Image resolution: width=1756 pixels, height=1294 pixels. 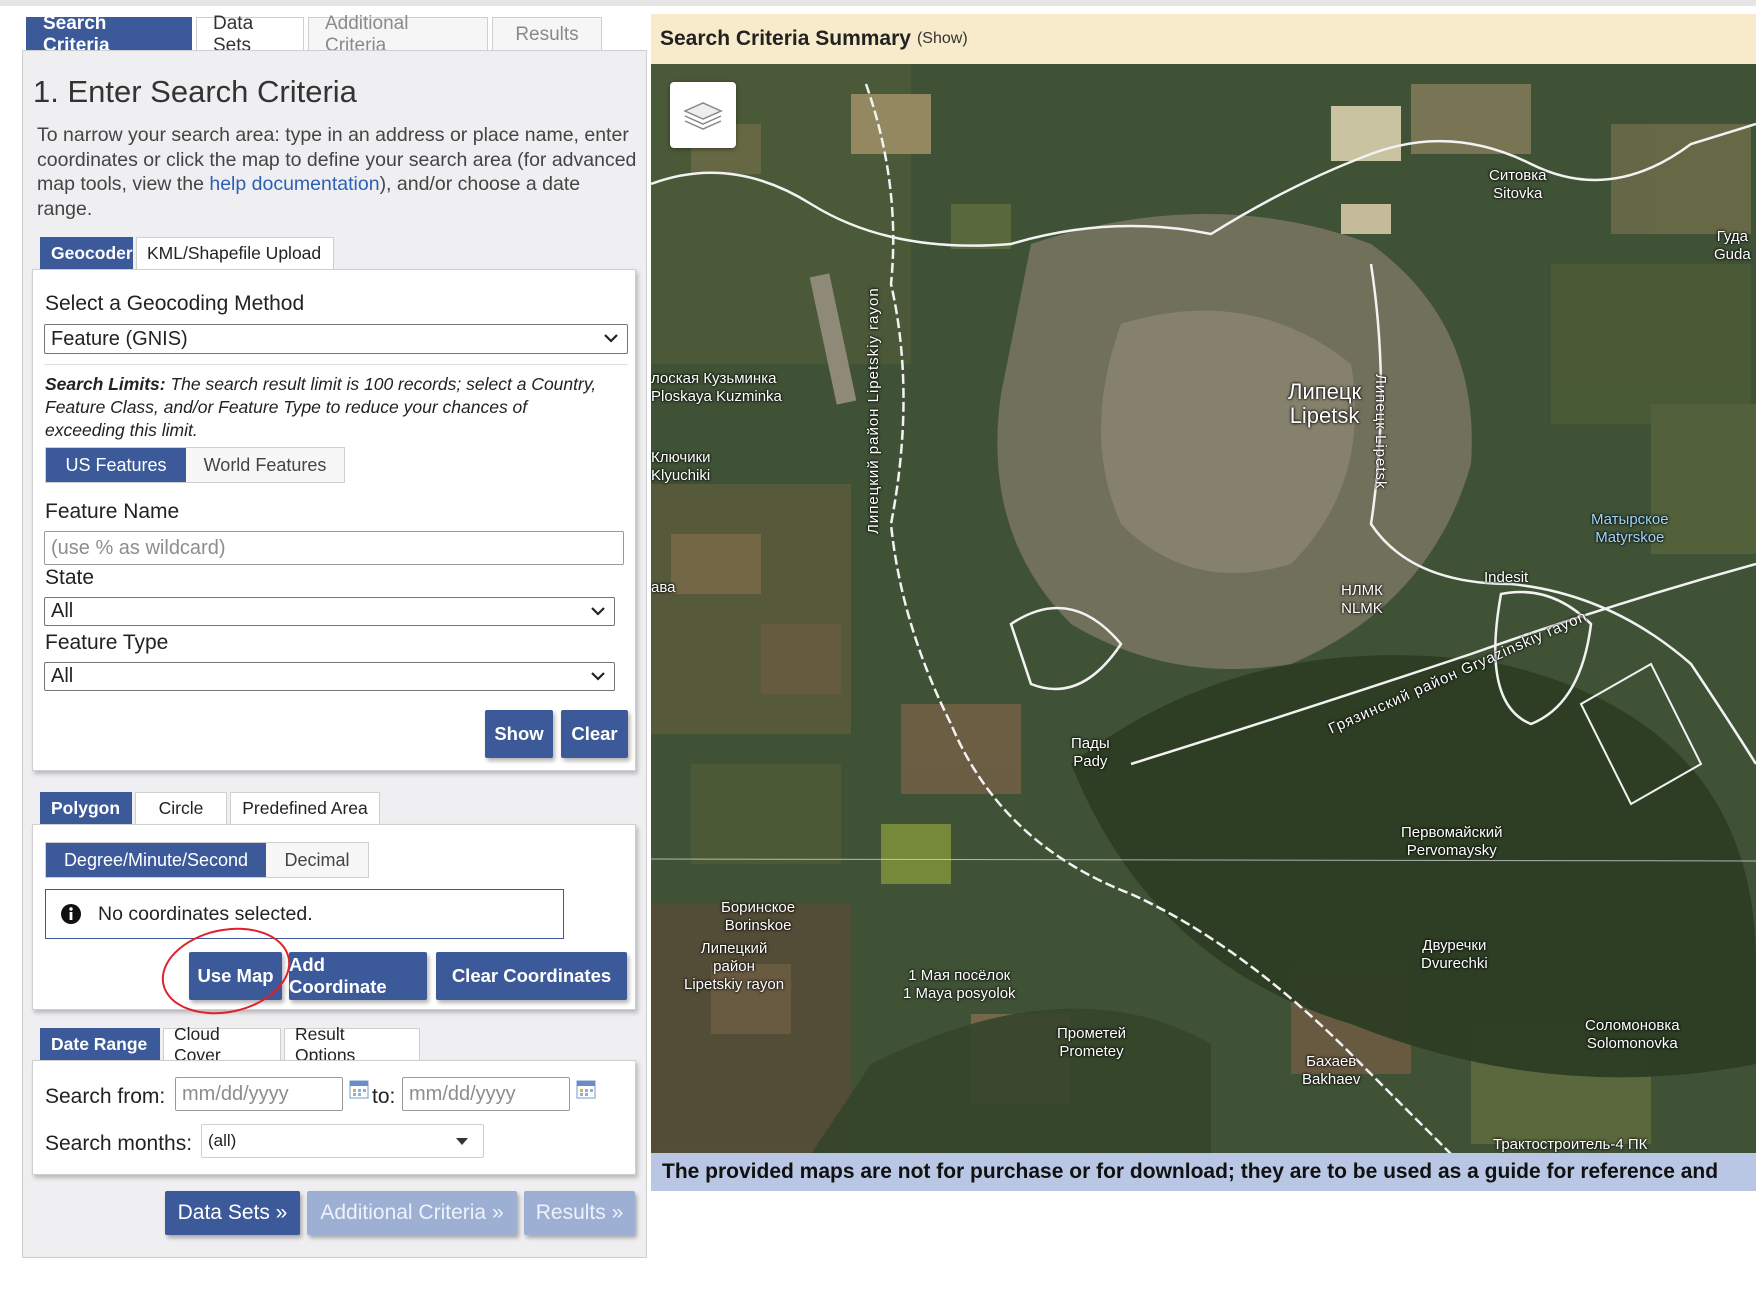 What do you see at coordinates (878, 3) in the screenshot?
I see `top-border` at bounding box center [878, 3].